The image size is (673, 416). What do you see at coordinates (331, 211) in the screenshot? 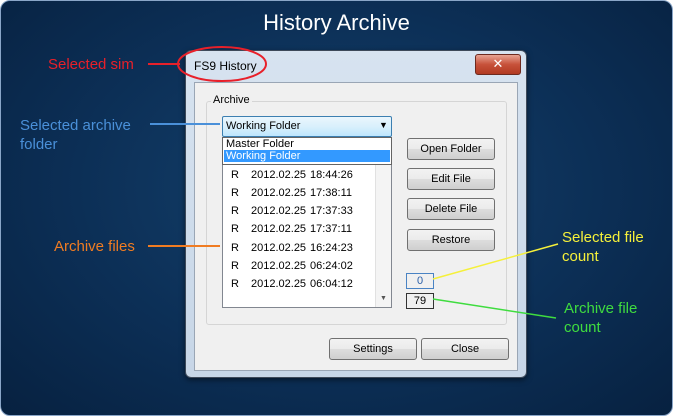
I see `file-time-cell: 17:37:33` at bounding box center [331, 211].